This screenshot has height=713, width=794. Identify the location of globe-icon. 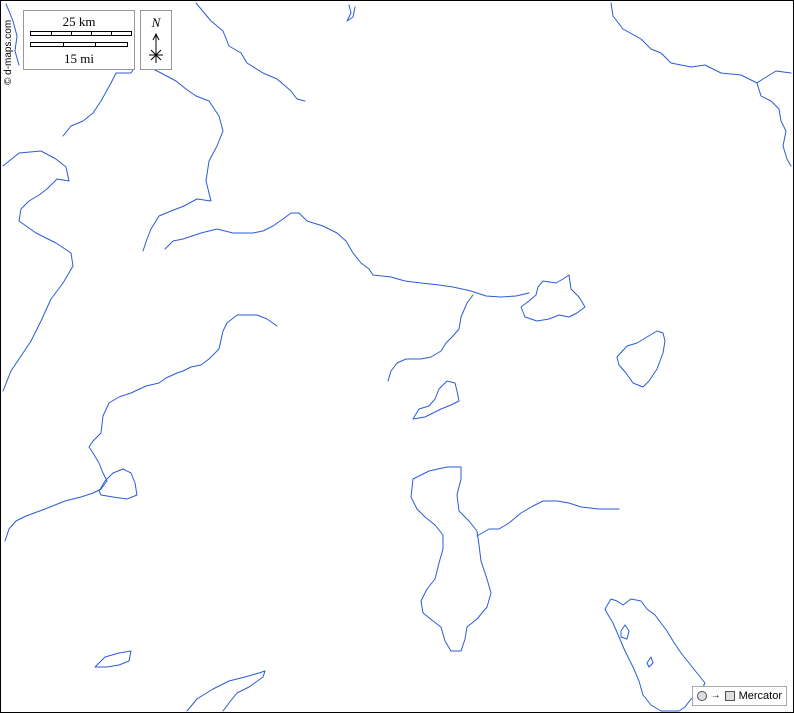
(701, 696).